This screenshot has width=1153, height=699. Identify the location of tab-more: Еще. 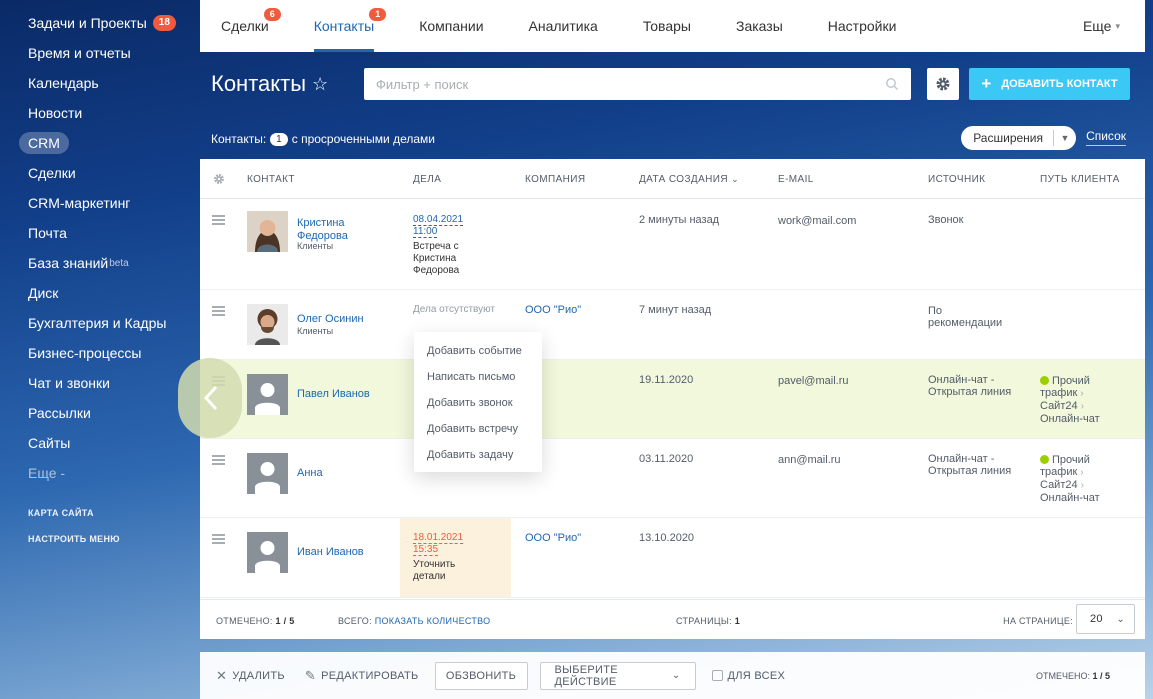
(1101, 26).